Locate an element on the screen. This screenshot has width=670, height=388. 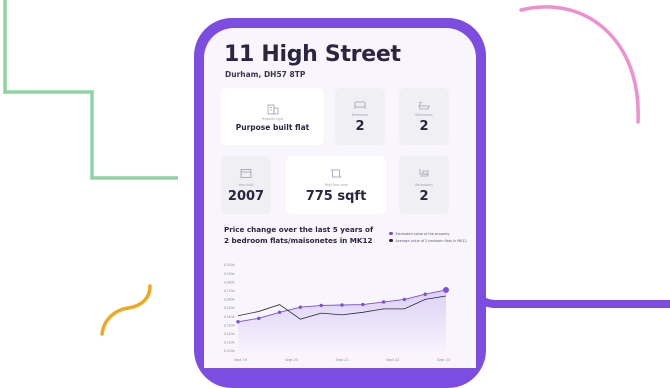
bathrooms-value: 2 is located at coordinates (424, 126).